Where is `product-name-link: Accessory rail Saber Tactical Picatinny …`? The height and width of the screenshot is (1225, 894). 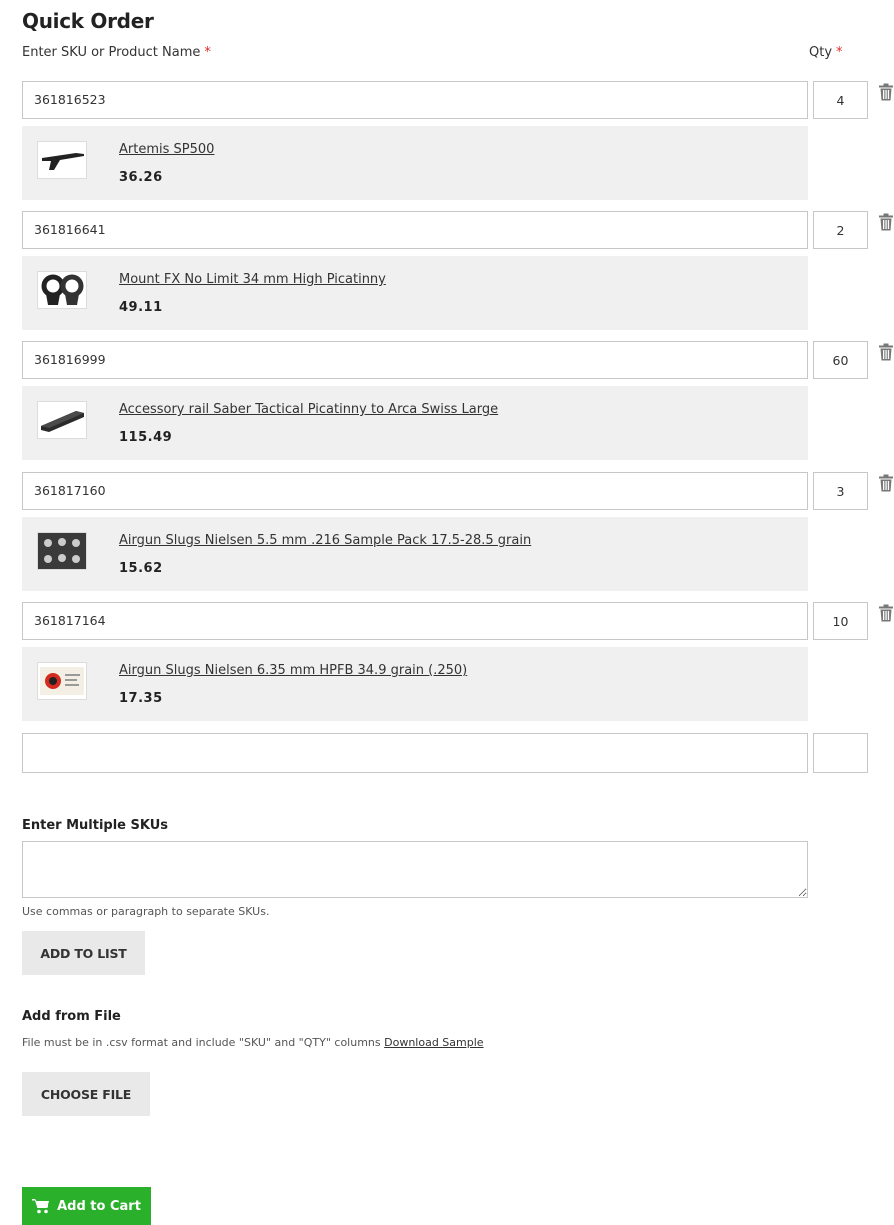 product-name-link: Accessory rail Saber Tactical Picatinny … is located at coordinates (308, 409).